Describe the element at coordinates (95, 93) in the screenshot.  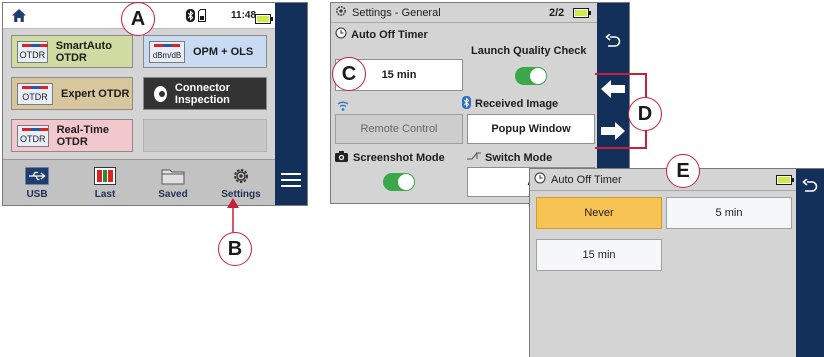
I see `tile-label: Expert OTDR` at that location.